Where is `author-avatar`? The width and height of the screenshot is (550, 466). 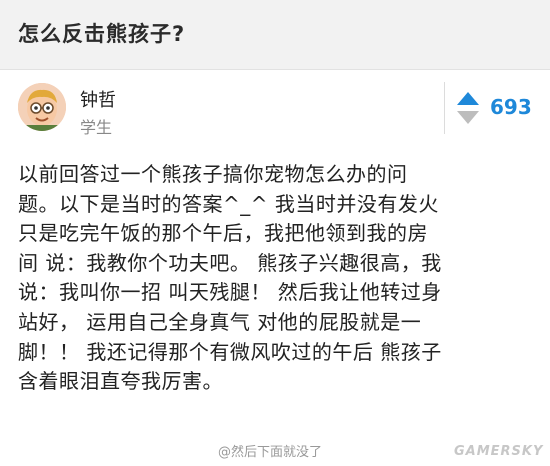 author-avatar is located at coordinates (42, 107).